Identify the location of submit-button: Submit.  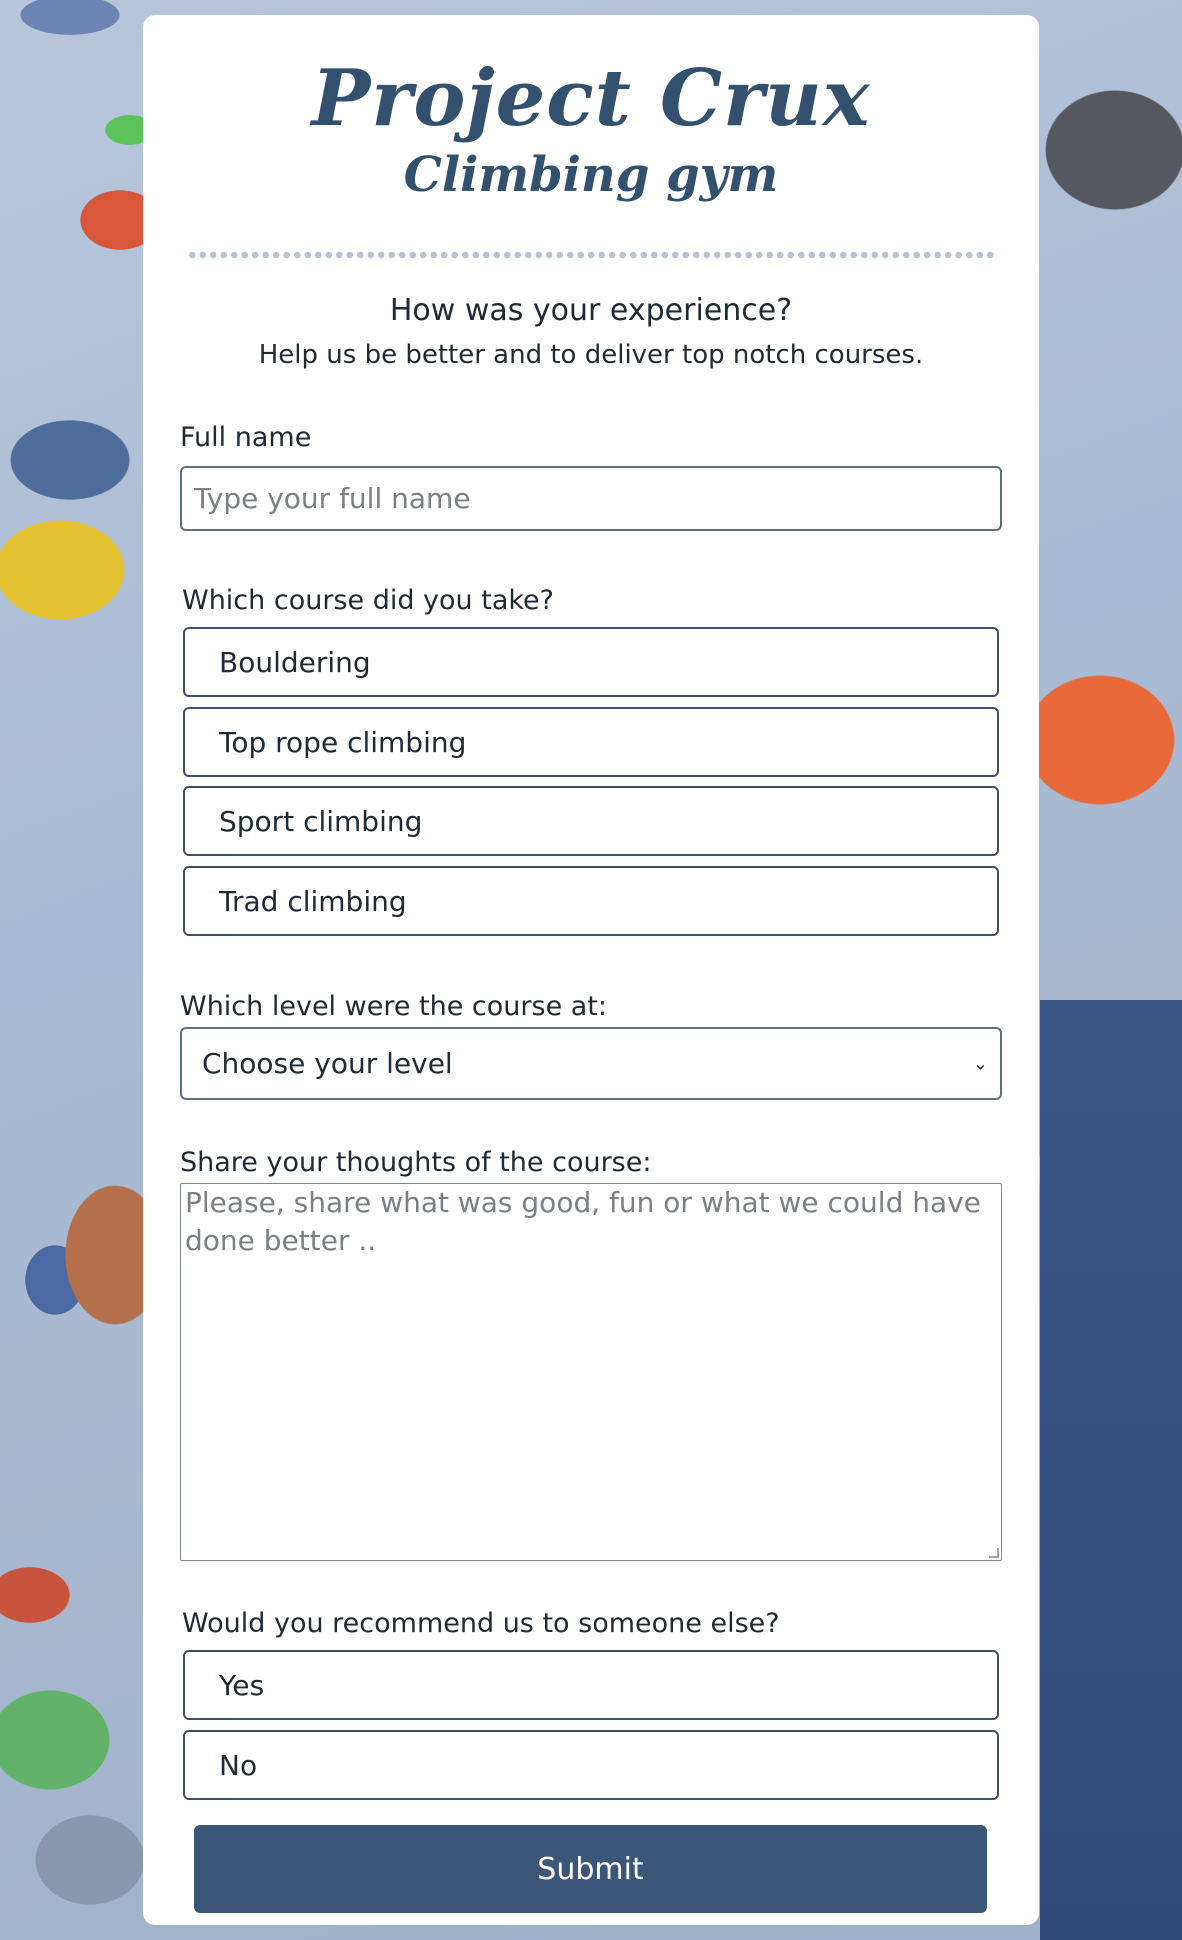
(590, 1869).